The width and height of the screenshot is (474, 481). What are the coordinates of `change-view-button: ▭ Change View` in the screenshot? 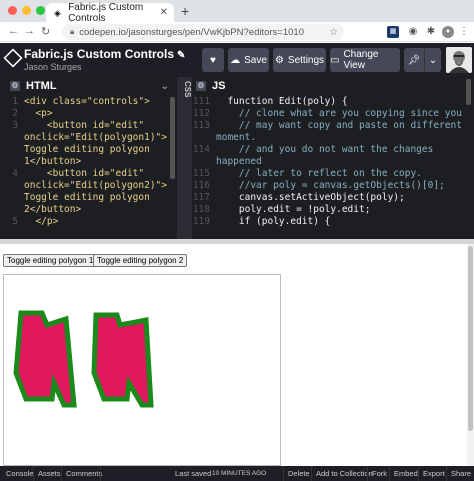 It's located at (365, 60).